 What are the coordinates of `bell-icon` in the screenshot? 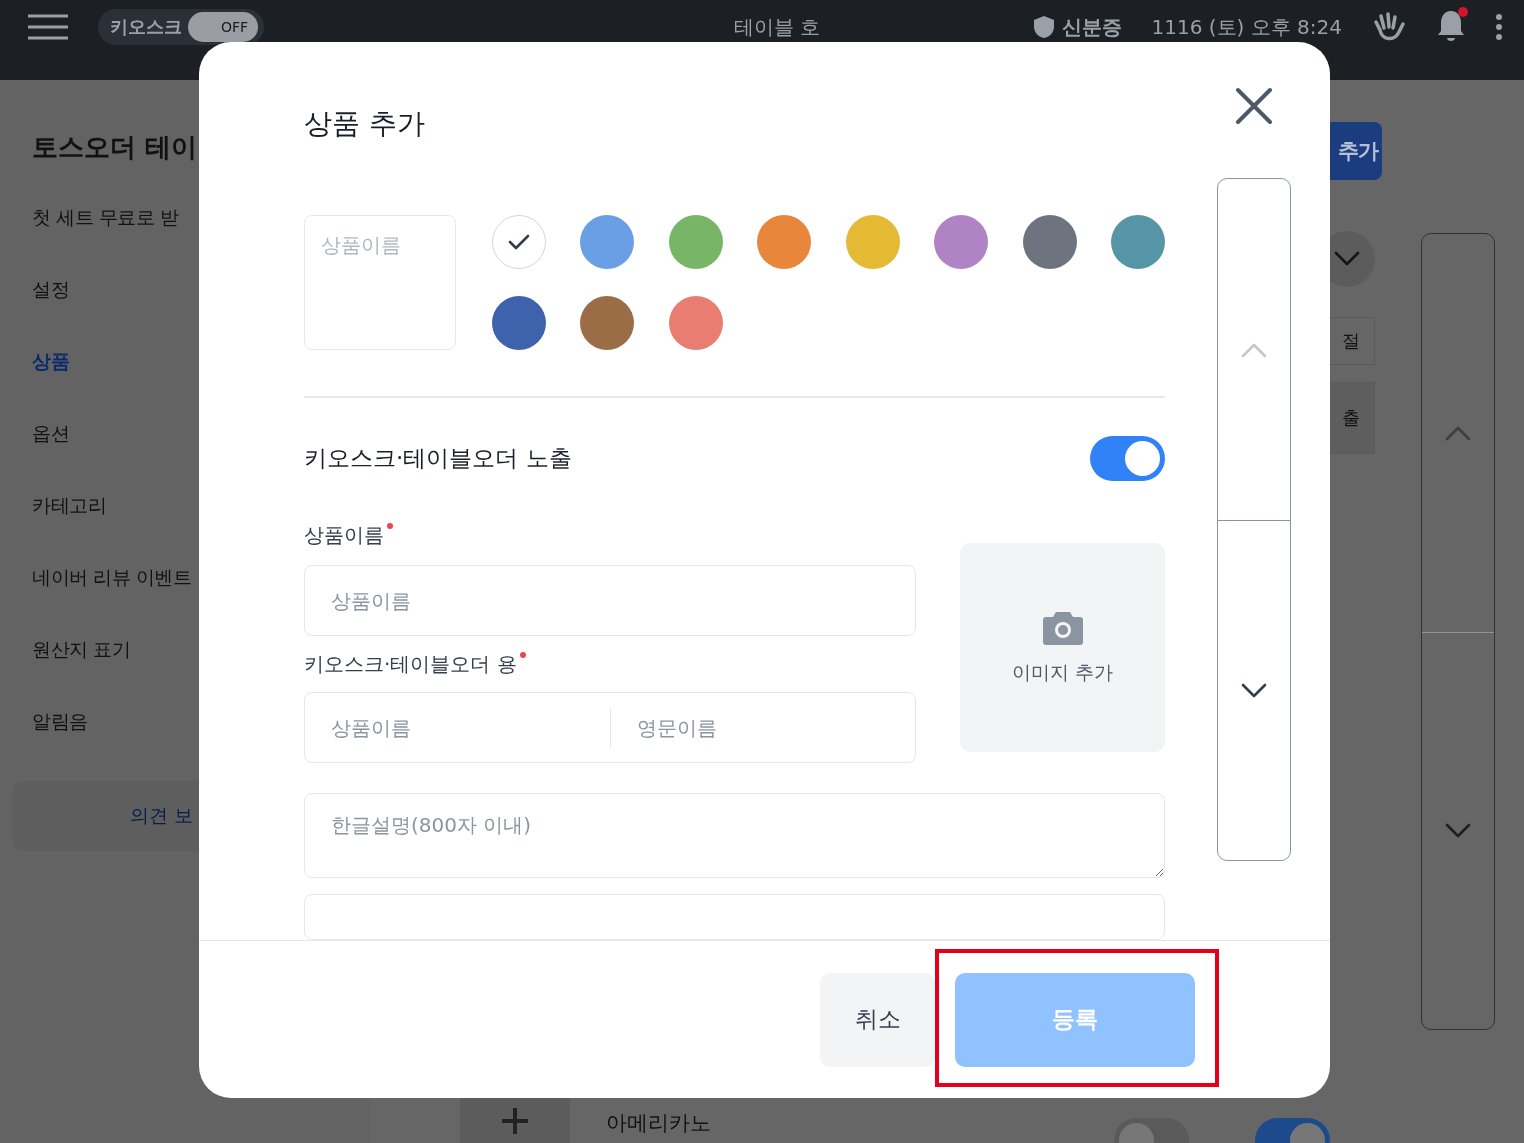 It's located at (1451, 27).